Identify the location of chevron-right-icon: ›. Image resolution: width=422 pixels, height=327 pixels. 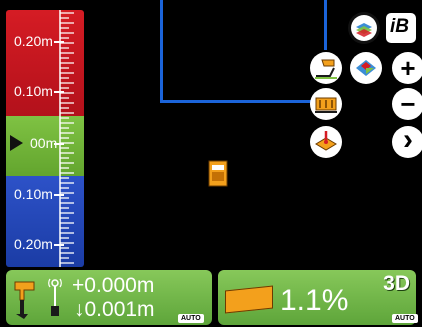
(408, 139).